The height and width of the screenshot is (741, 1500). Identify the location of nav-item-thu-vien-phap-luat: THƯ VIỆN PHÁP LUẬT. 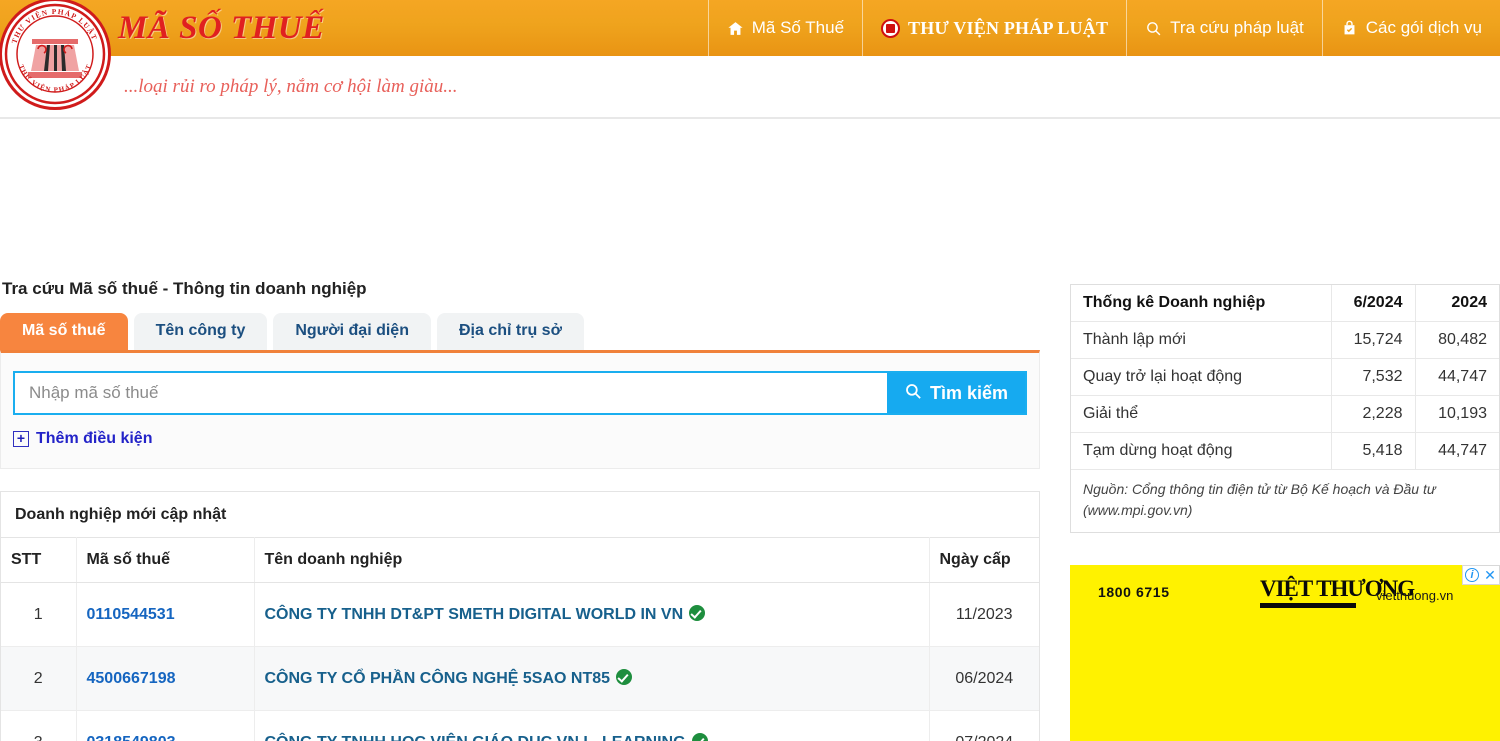
(994, 28).